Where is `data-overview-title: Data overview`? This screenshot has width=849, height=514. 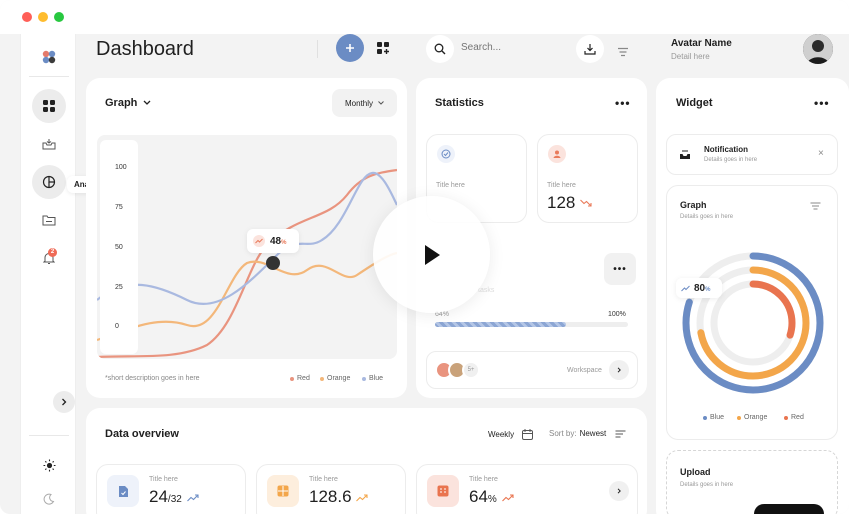
data-overview-title: Data overview is located at coordinates (142, 434).